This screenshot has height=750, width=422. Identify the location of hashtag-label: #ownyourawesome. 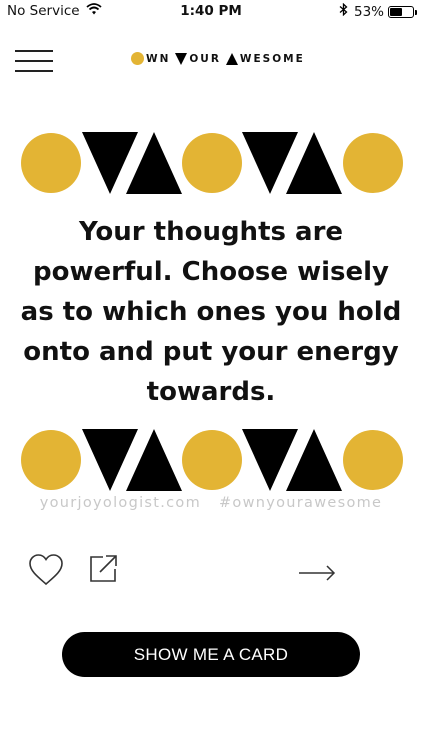
(300, 503).